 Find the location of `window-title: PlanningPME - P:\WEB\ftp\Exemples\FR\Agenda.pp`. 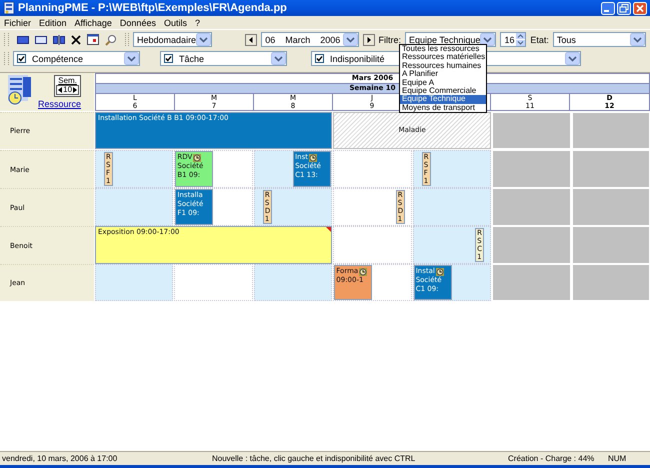

window-title: PlanningPME - P:\WEB\ftp\Exemples\FR\Agenda.pp is located at coordinates (153, 8).